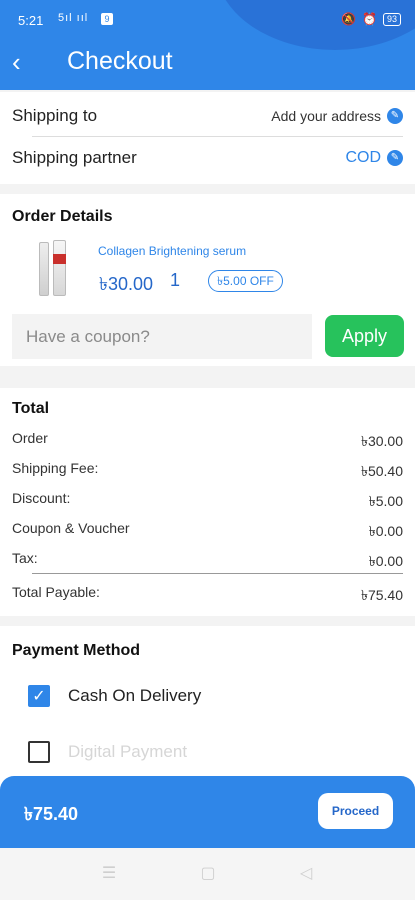 Image resolution: width=415 pixels, height=900 pixels. Describe the element at coordinates (71, 528) in the screenshot. I see `row-label: Coupon & Voucher` at that location.